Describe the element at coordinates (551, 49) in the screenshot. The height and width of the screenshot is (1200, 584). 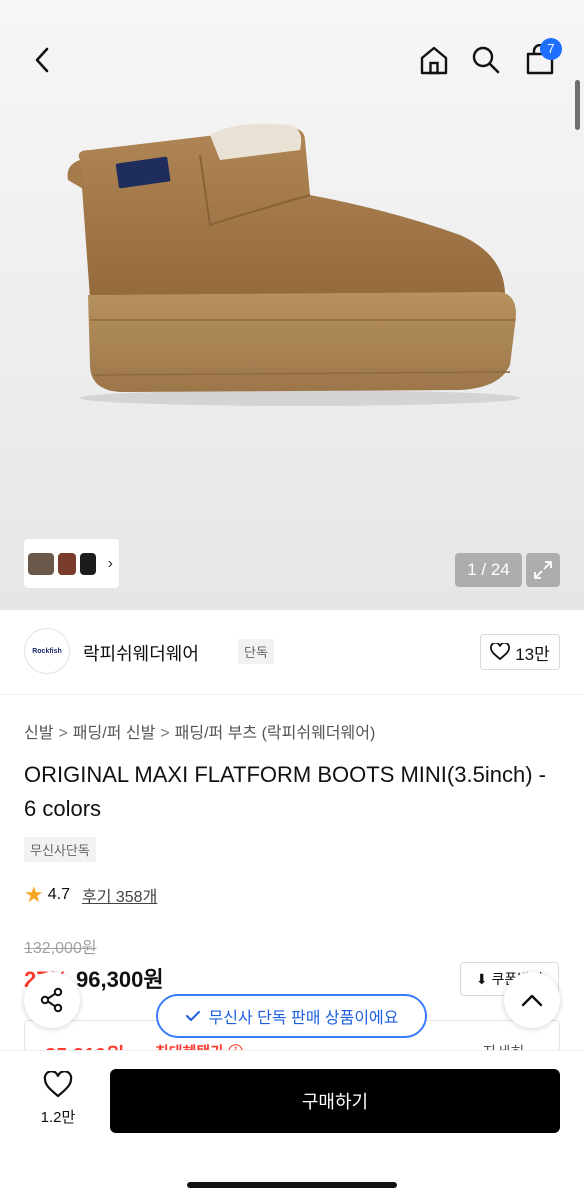
I see `cart-count-badge: 7` at that location.